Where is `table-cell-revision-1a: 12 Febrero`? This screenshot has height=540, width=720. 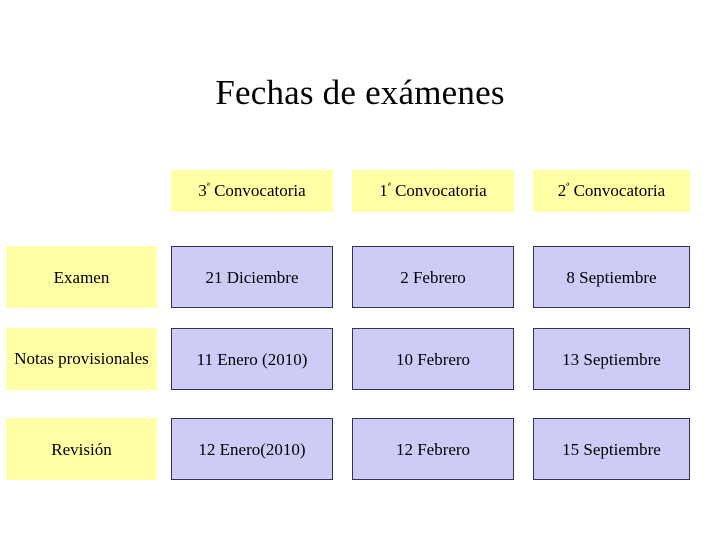 table-cell-revision-1a: 12 Febrero is located at coordinates (433, 449).